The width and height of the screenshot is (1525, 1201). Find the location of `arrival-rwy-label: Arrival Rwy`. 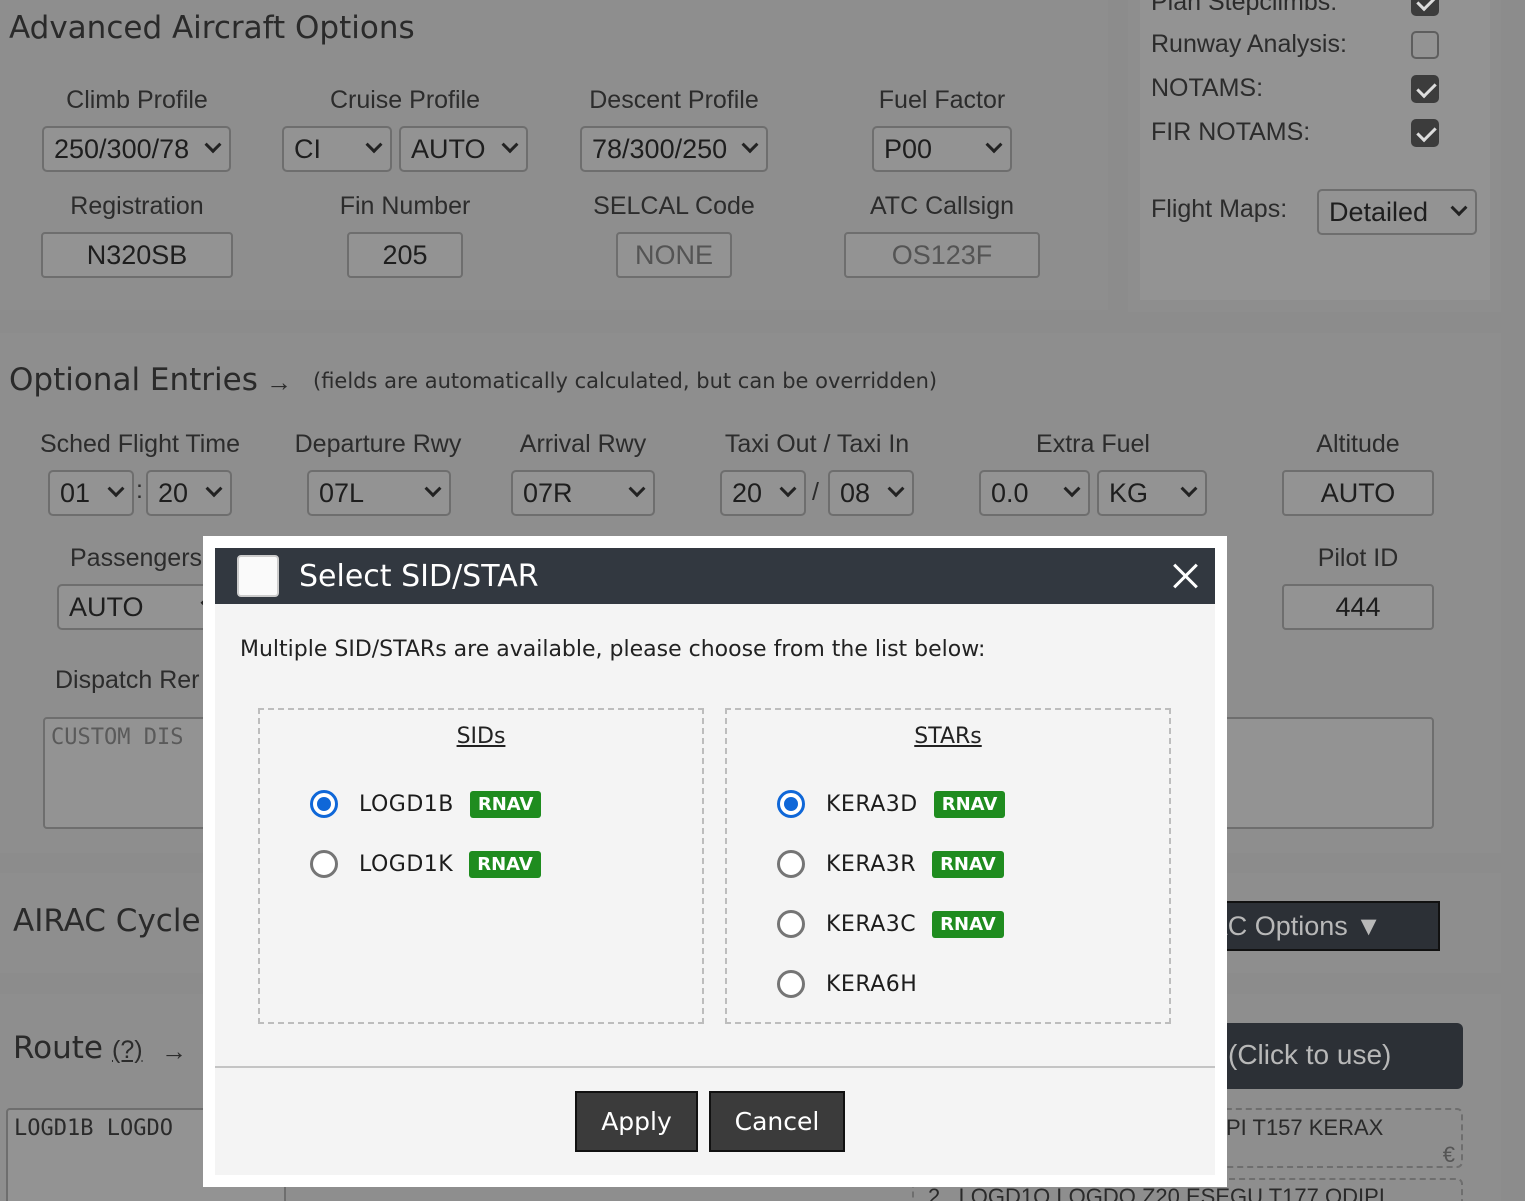

arrival-rwy-label: Arrival Rwy is located at coordinates (583, 444).